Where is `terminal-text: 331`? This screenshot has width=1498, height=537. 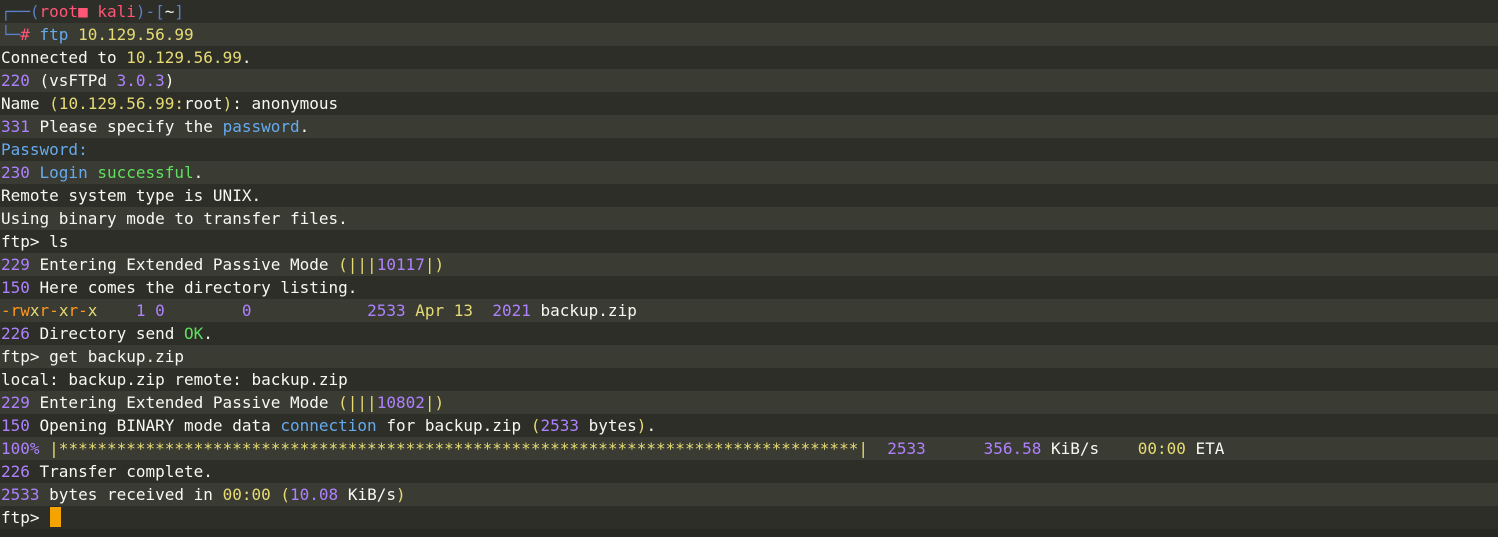 terminal-text: 331 is located at coordinates (20, 126).